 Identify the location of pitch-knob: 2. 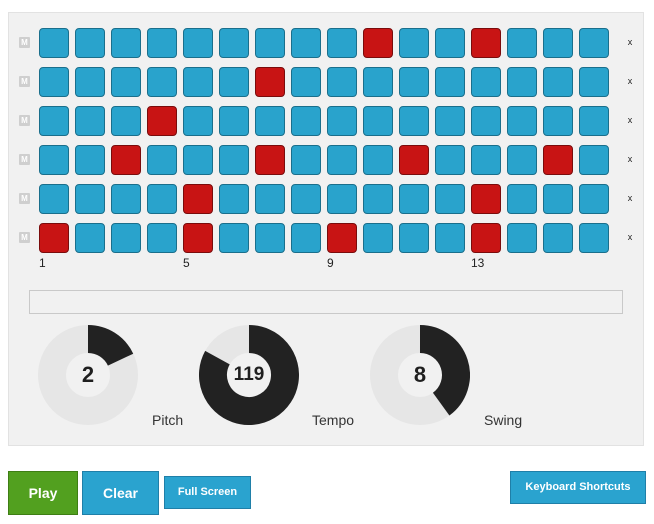
(88, 375).